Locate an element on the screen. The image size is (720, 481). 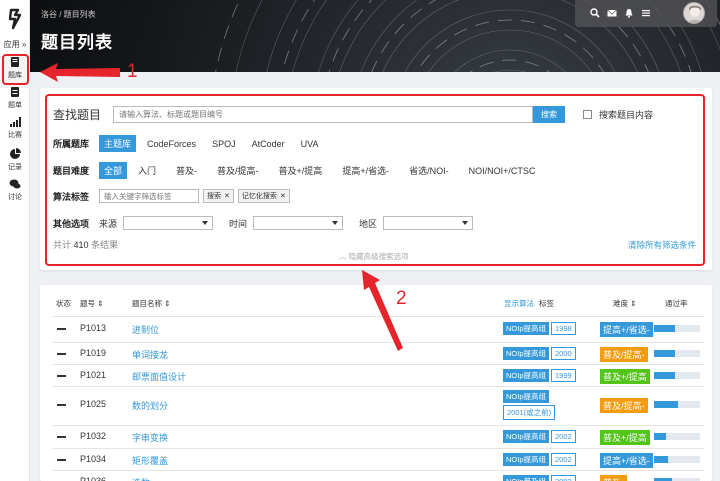
annotation-number-1: 1 is located at coordinates (132, 71).